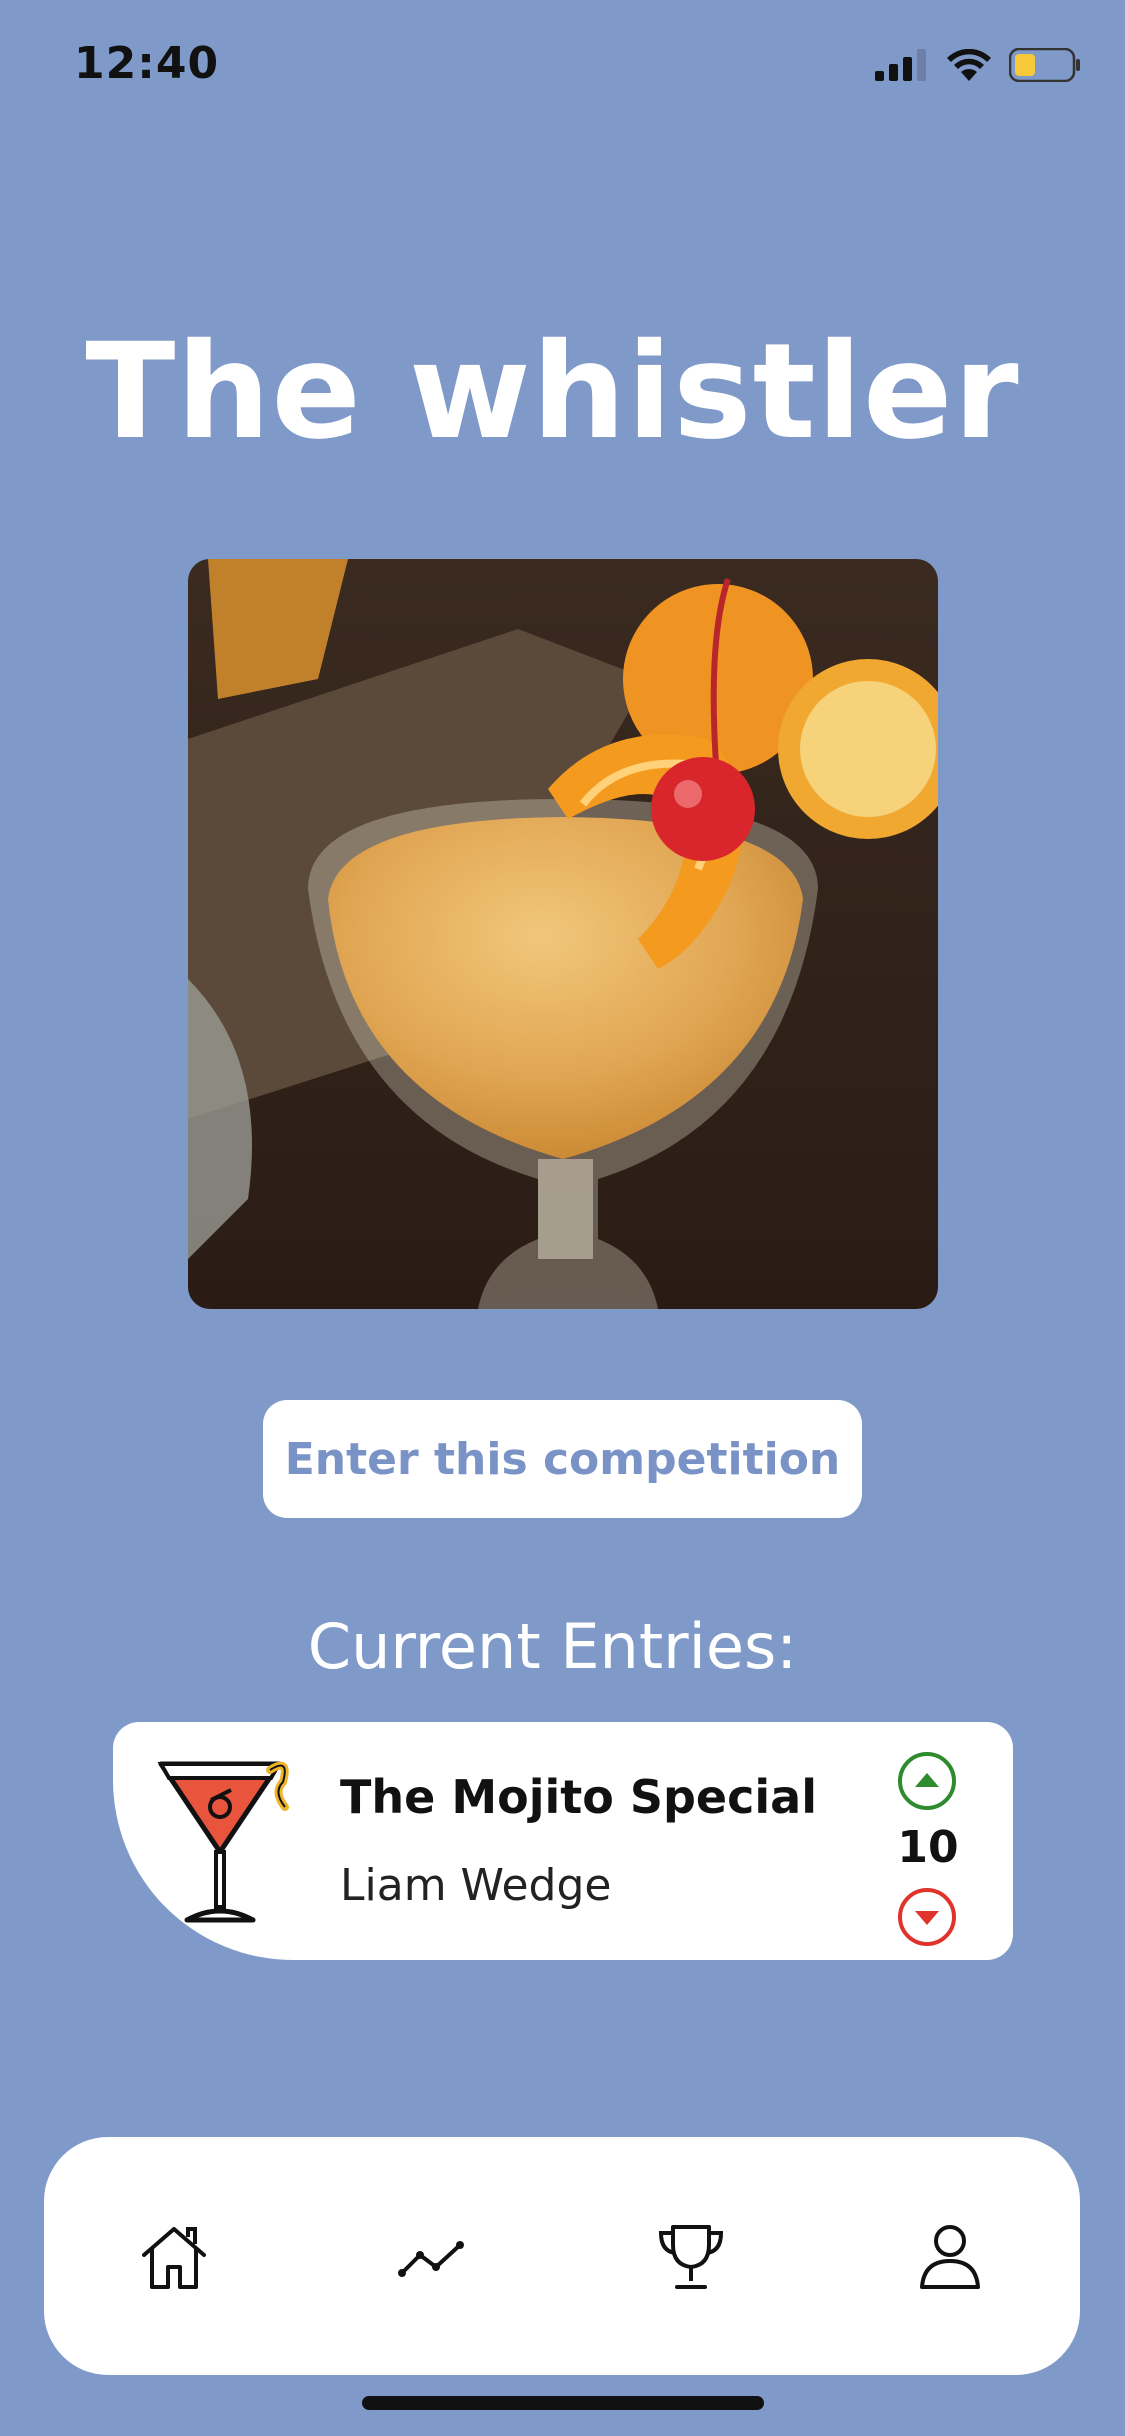 The width and height of the screenshot is (1125, 2436). Describe the element at coordinates (563, 1841) in the screenshot. I see `entry-card: The Mojito Special Liam Wedge 10` at that location.